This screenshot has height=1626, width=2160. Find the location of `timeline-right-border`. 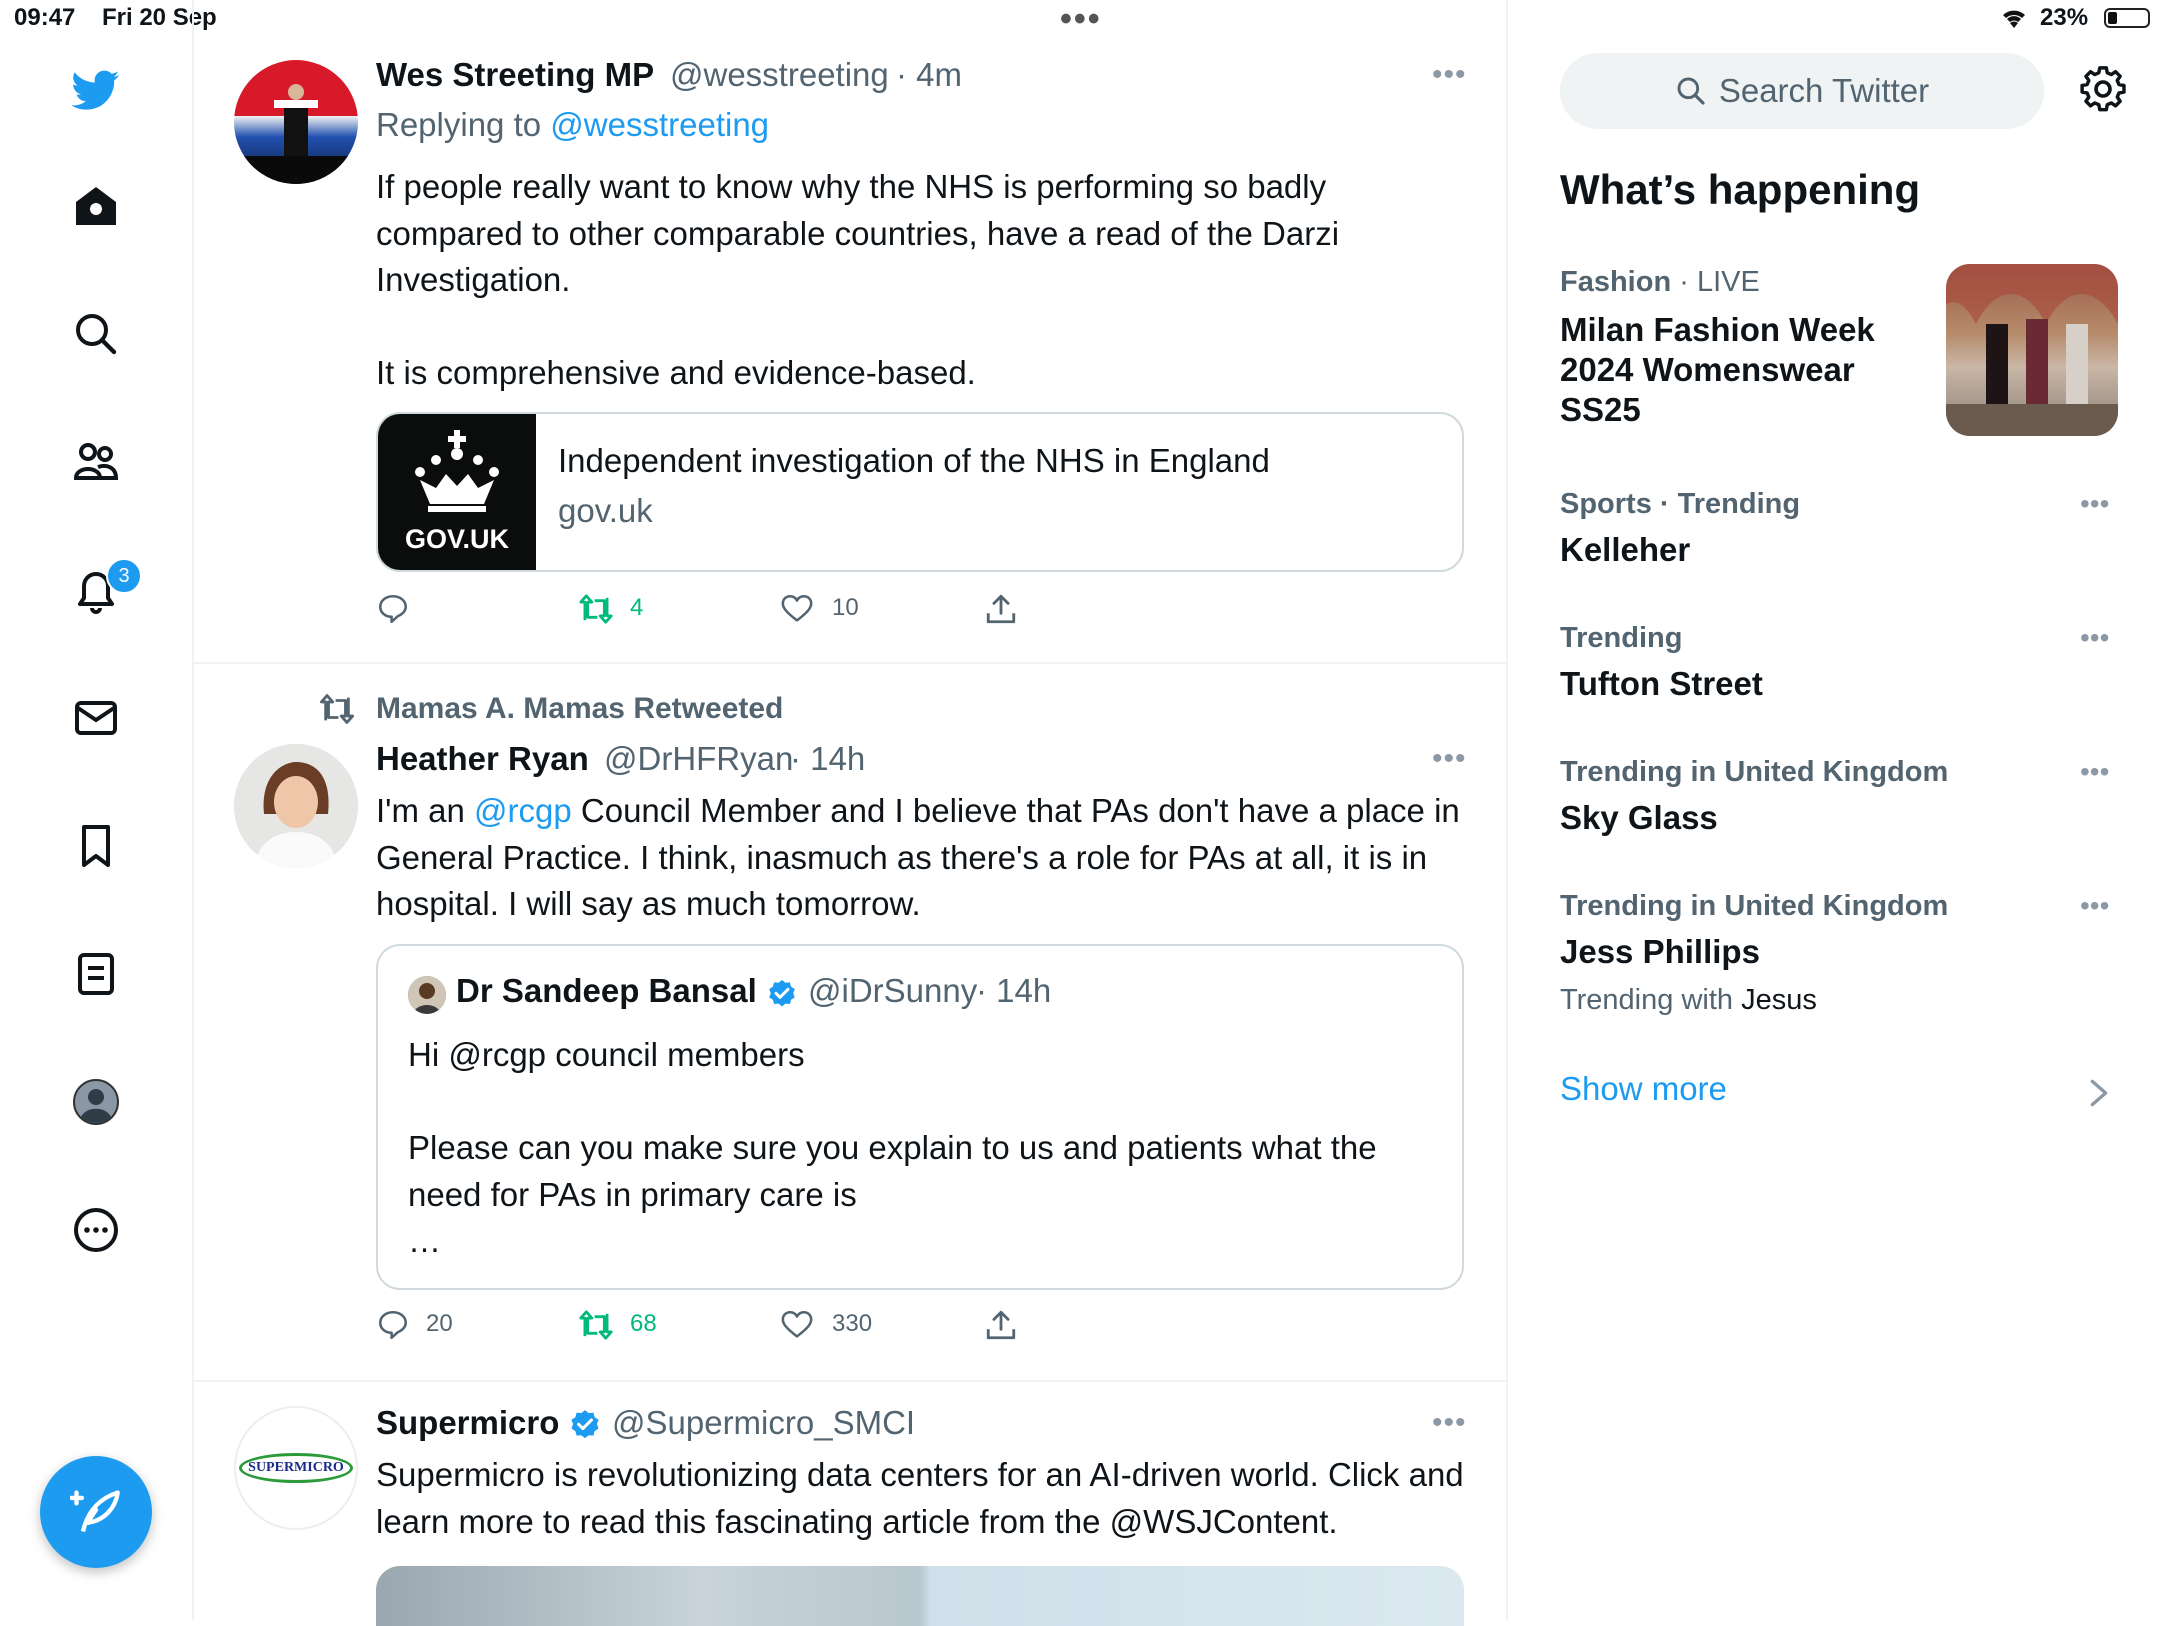

timeline-right-border is located at coordinates (1507, 810).